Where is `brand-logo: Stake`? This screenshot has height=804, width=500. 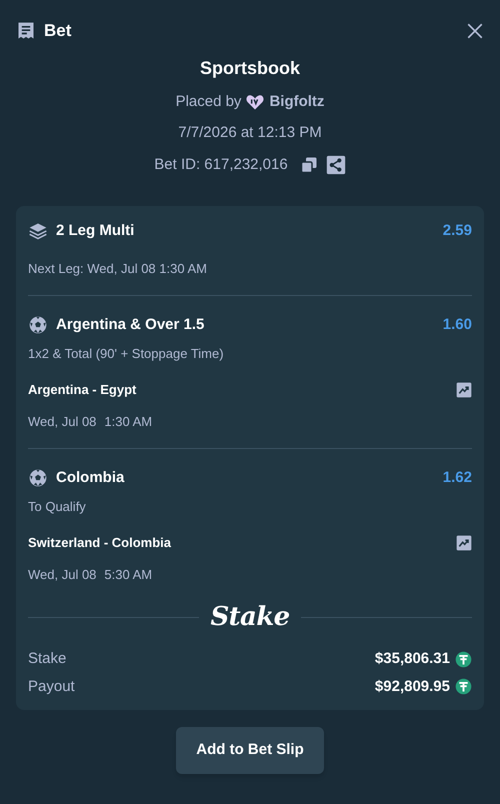
brand-logo: Stake is located at coordinates (250, 617).